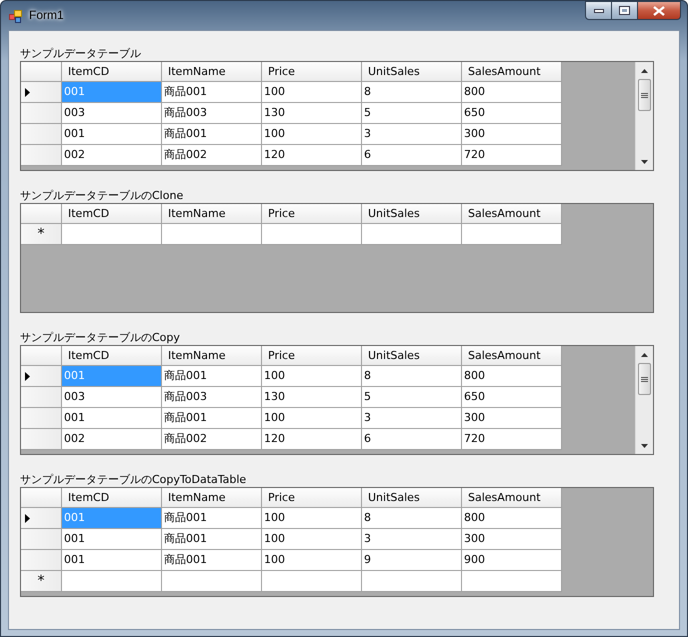  Describe the element at coordinates (16, 16) in the screenshot. I see `form-icon` at that location.